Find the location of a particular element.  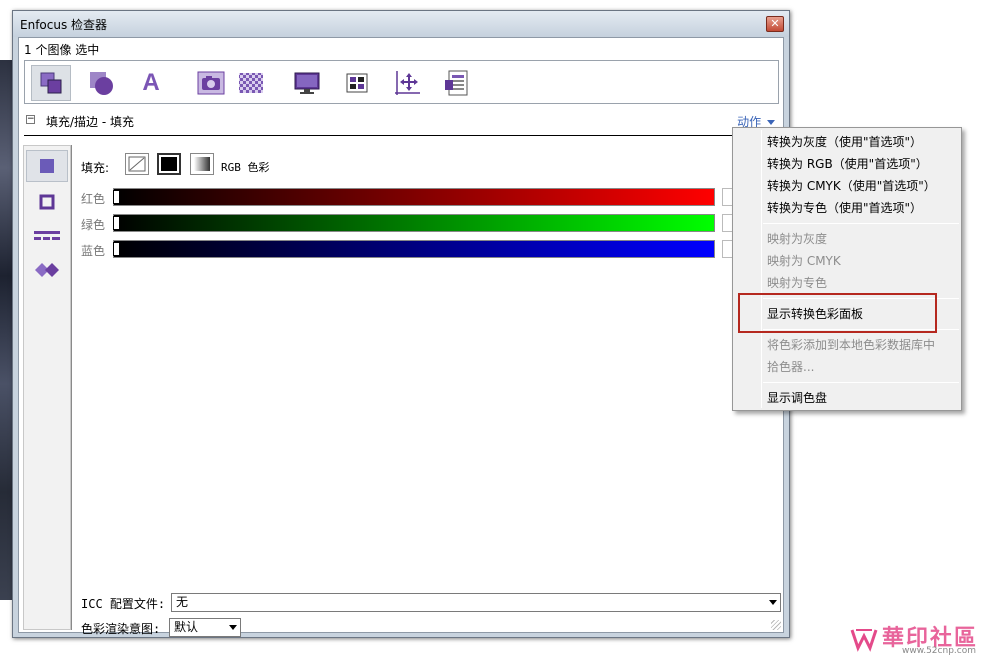

menu-gutter is located at coordinates (761, 269).